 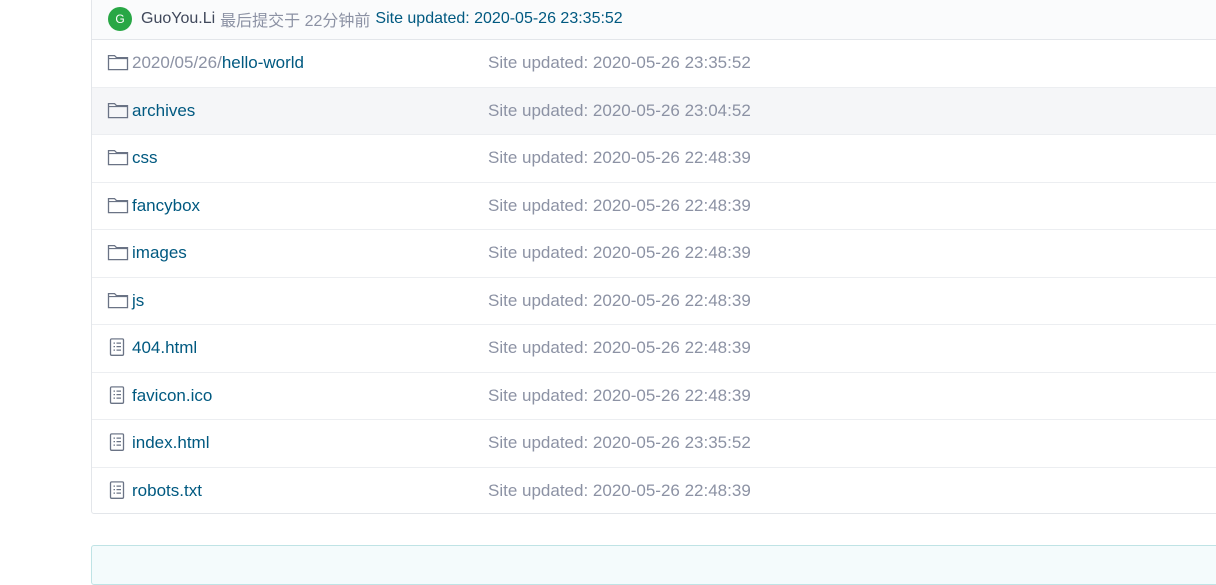 I want to click on file-row: 2020/05/26/hello-world Site updated, so click(x=654, y=64).